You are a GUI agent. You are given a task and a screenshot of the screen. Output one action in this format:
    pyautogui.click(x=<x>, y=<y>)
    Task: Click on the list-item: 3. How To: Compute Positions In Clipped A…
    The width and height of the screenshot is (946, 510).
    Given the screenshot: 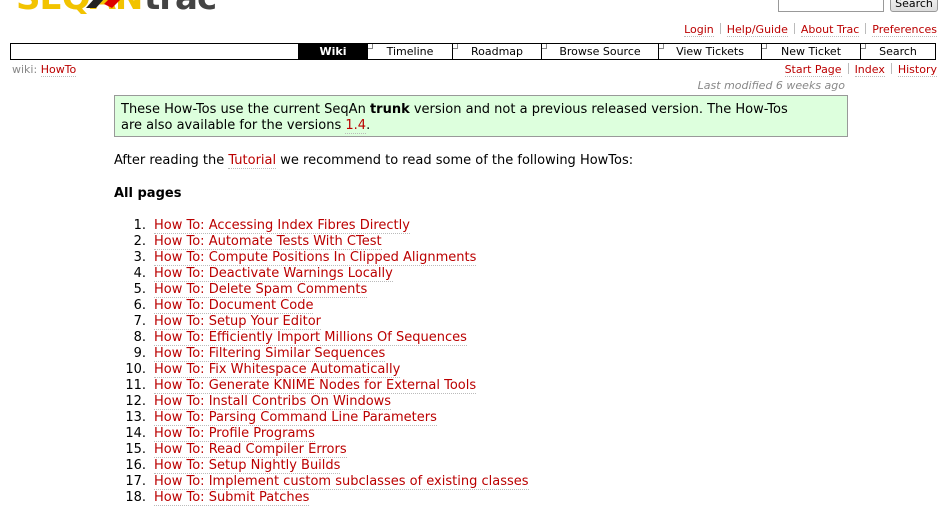 What is the action you would take?
    pyautogui.click(x=321, y=258)
    